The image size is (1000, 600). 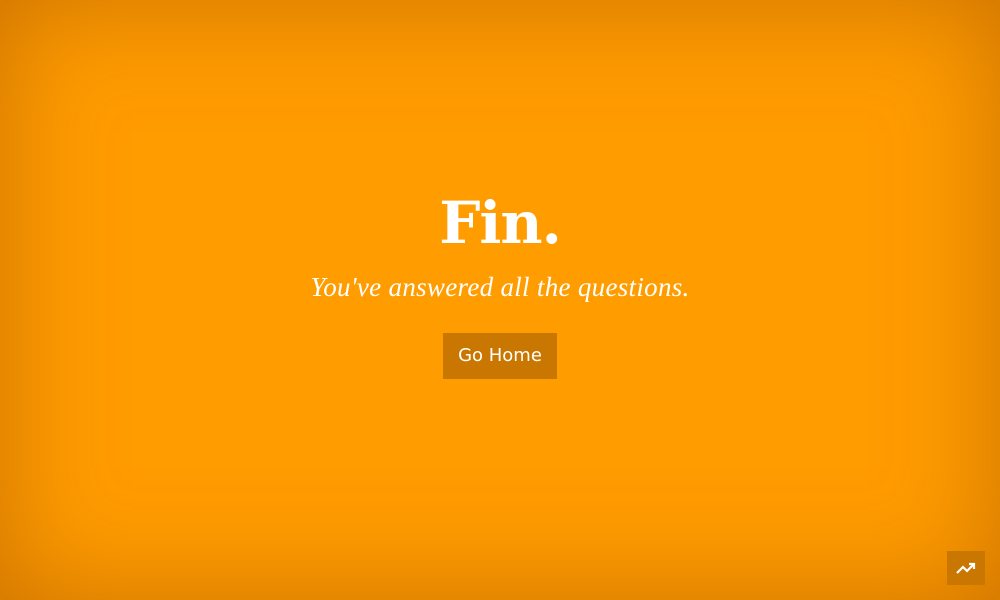 I want to click on completion-message: You've answered all the questions., so click(x=500, y=286).